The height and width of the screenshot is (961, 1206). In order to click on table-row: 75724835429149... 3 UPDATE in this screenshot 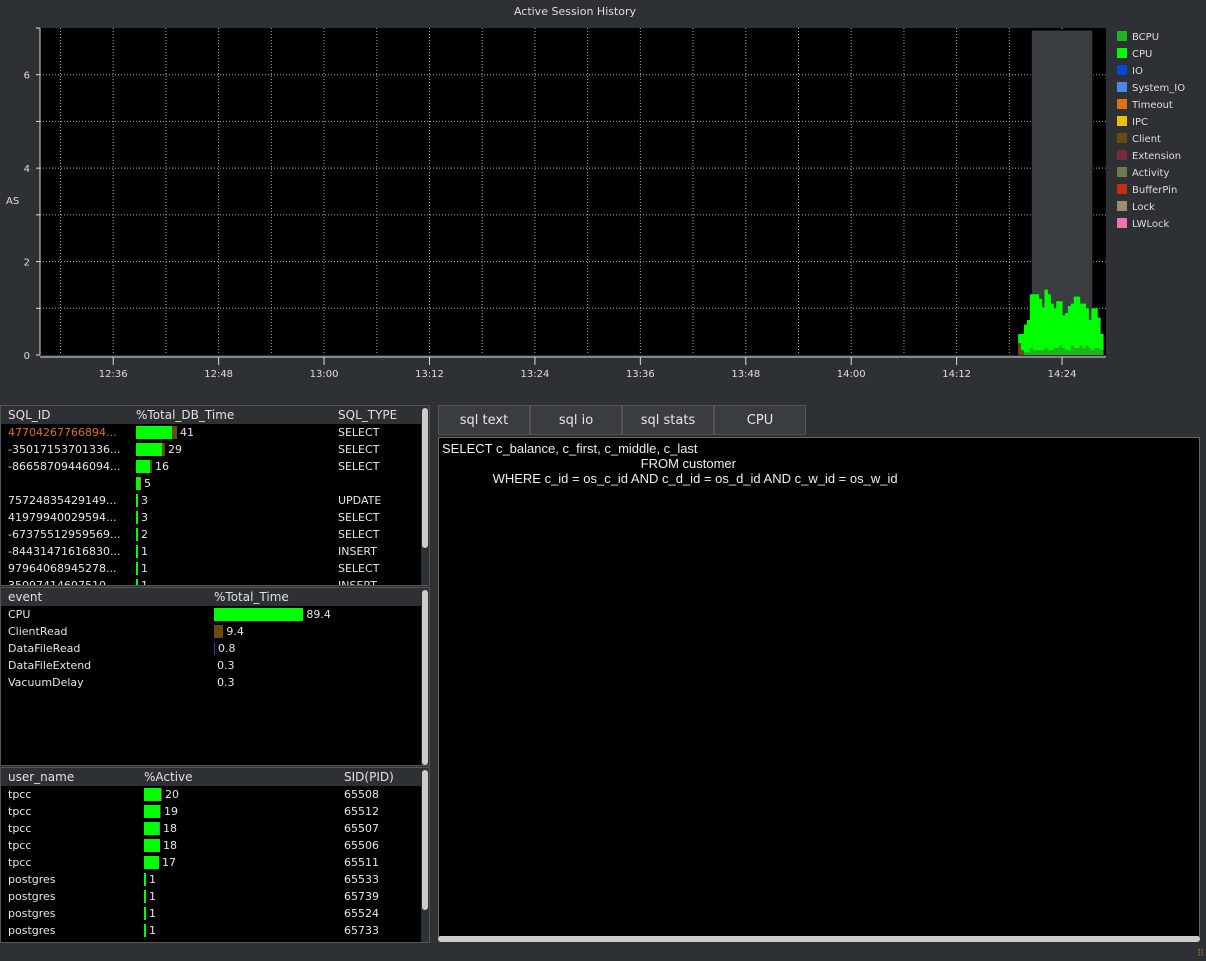, I will do `click(215, 500)`.